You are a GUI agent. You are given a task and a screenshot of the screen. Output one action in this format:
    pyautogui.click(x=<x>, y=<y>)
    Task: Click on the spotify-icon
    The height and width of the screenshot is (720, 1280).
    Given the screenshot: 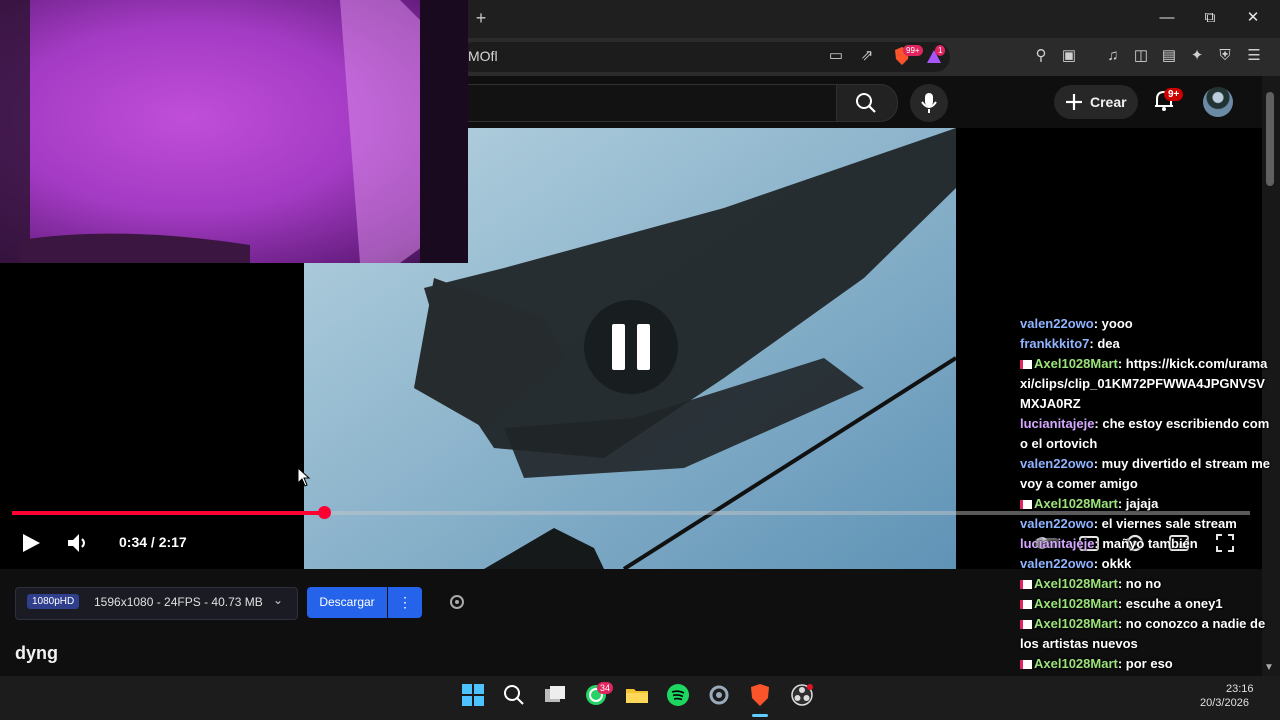 What is the action you would take?
    pyautogui.click(x=679, y=696)
    